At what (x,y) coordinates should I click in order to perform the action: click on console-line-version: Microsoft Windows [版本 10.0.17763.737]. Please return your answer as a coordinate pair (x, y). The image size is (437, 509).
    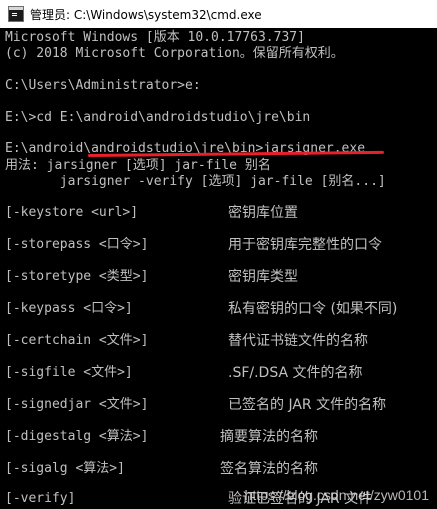
    Looking at the image, I should click on (155, 37).